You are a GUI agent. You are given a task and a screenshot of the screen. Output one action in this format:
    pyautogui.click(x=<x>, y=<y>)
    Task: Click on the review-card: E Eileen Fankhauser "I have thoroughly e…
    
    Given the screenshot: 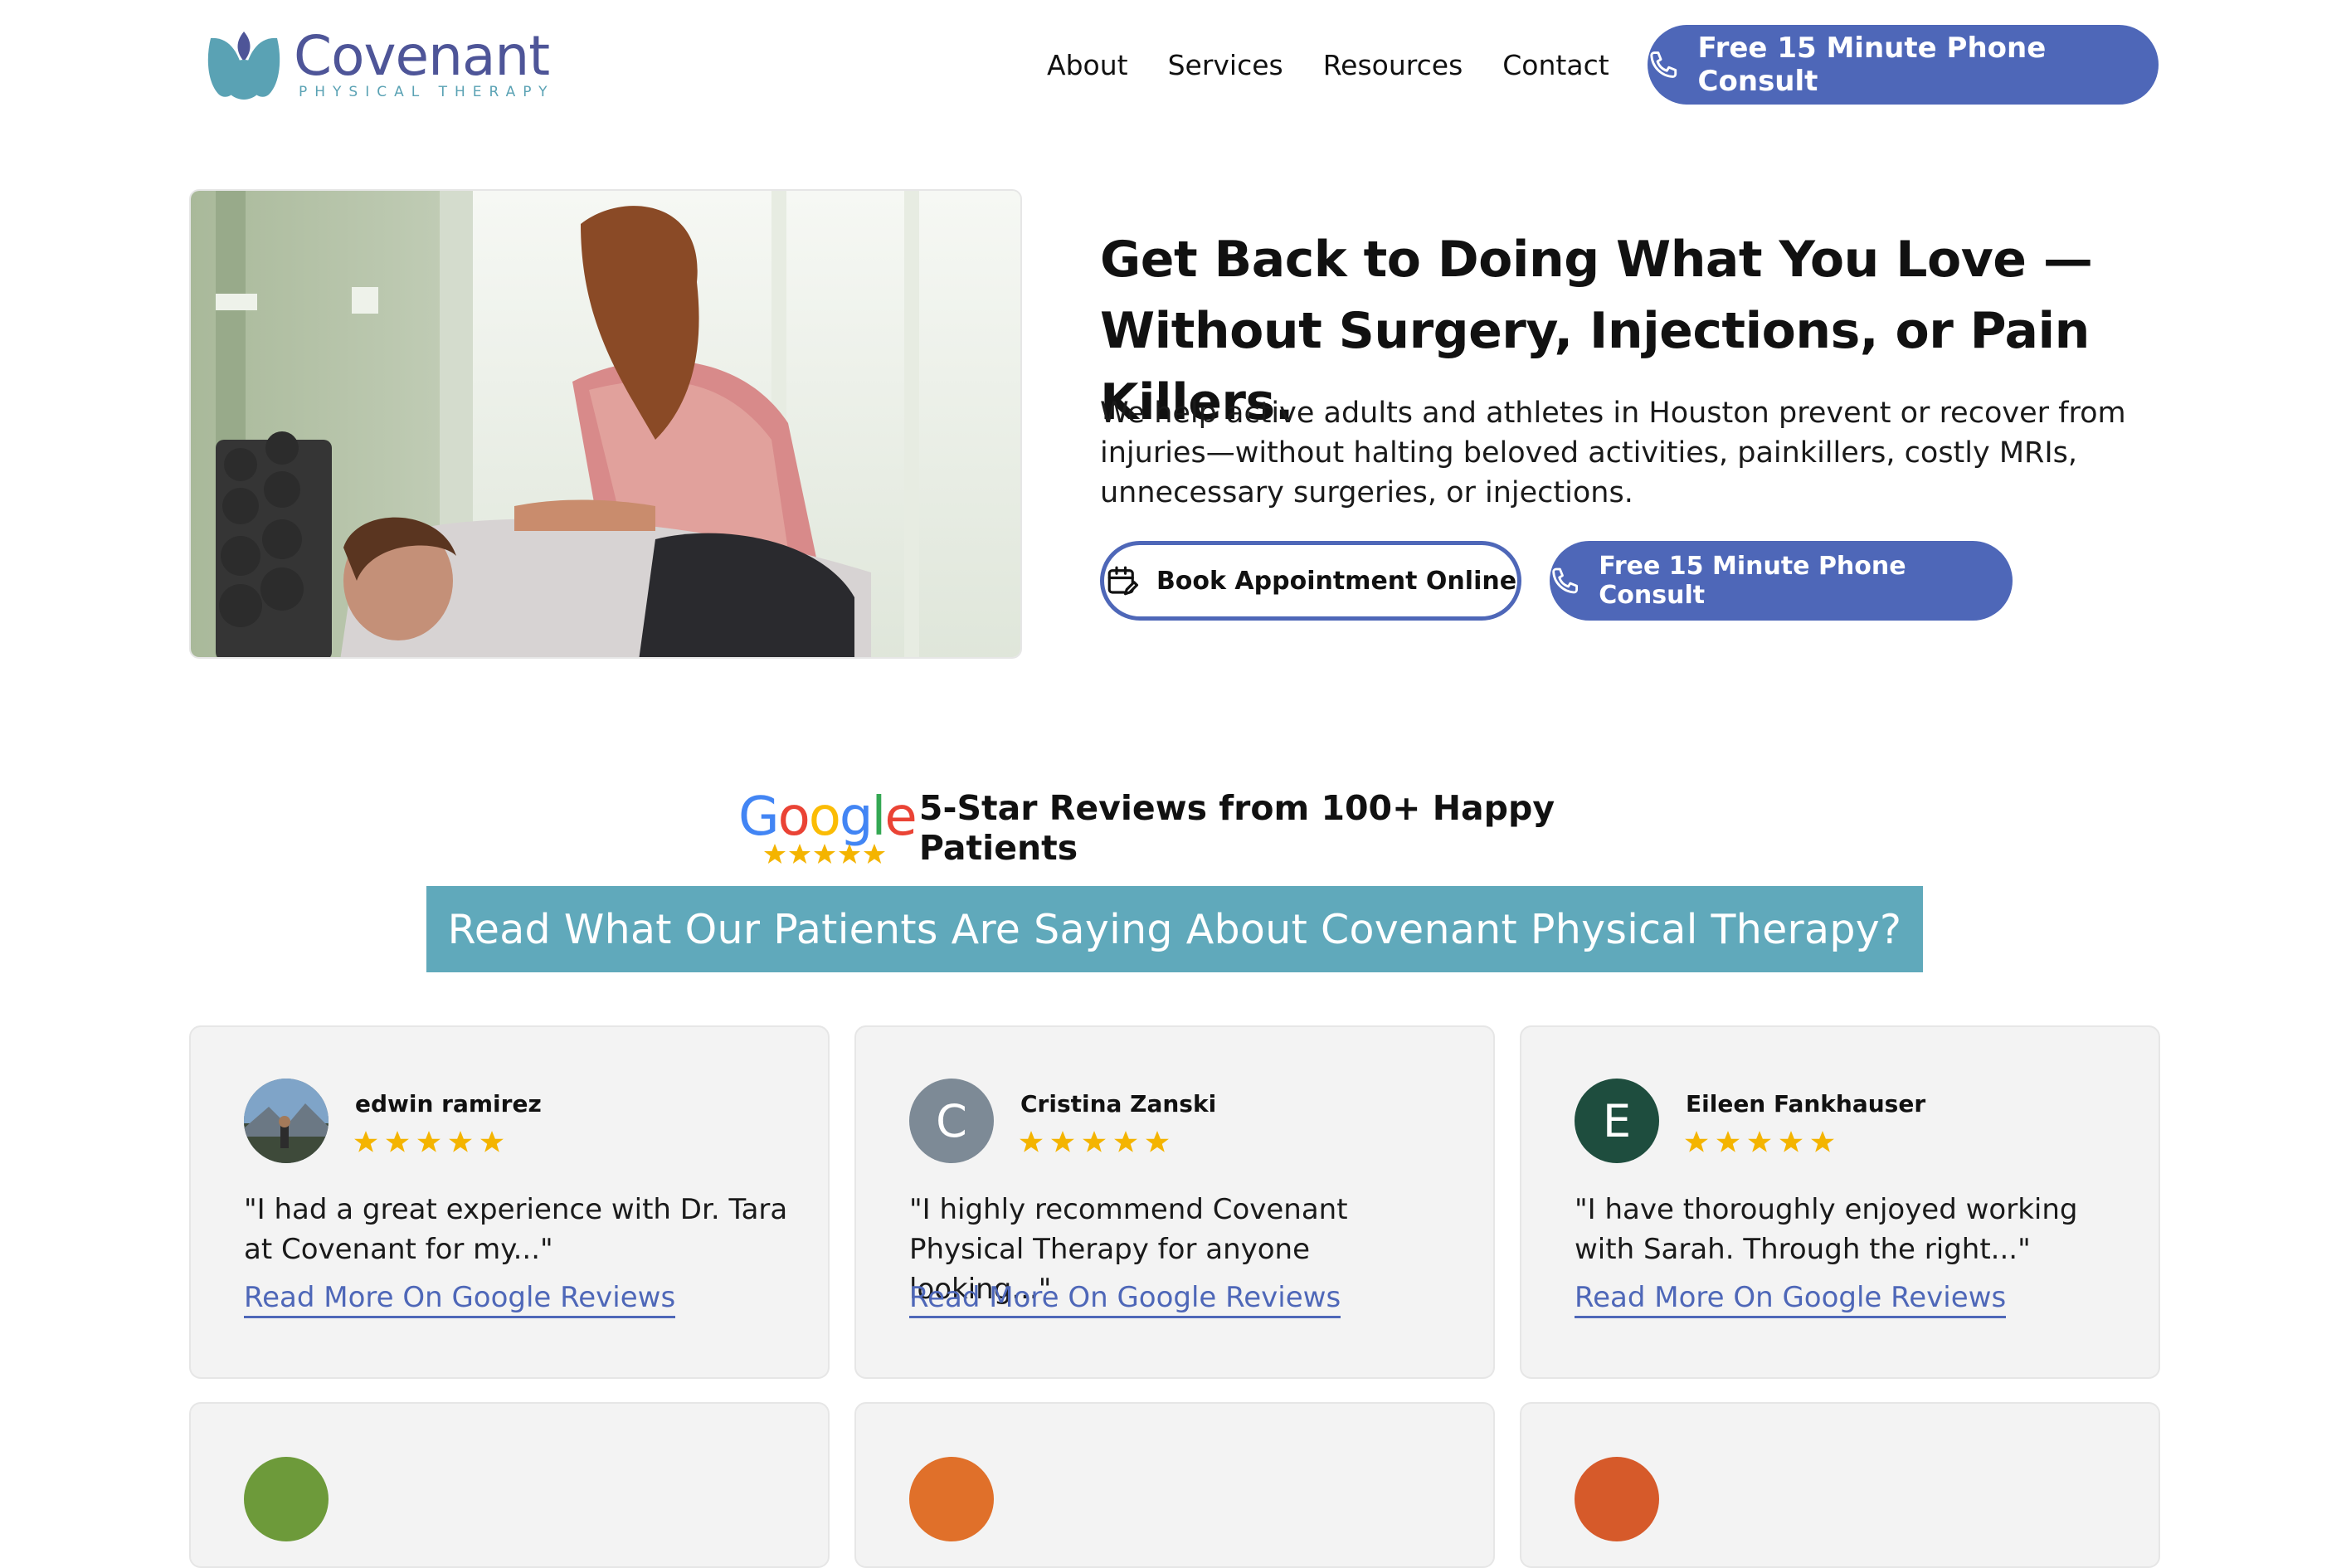 What is the action you would take?
    pyautogui.click(x=1840, y=1202)
    